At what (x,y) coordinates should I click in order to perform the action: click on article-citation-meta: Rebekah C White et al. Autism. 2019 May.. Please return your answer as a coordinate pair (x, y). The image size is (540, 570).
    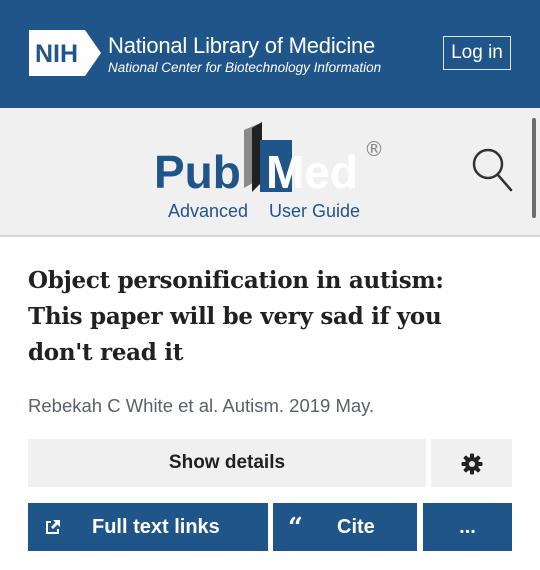
    Looking at the image, I should click on (201, 405).